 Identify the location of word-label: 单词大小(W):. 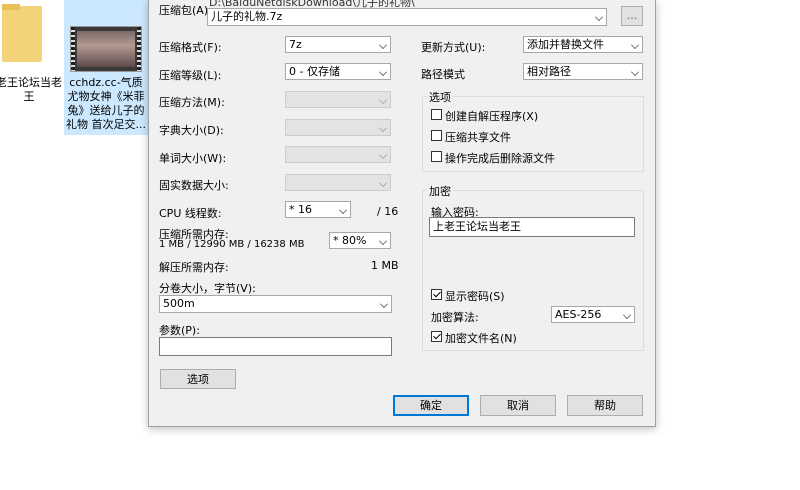
(193, 158).